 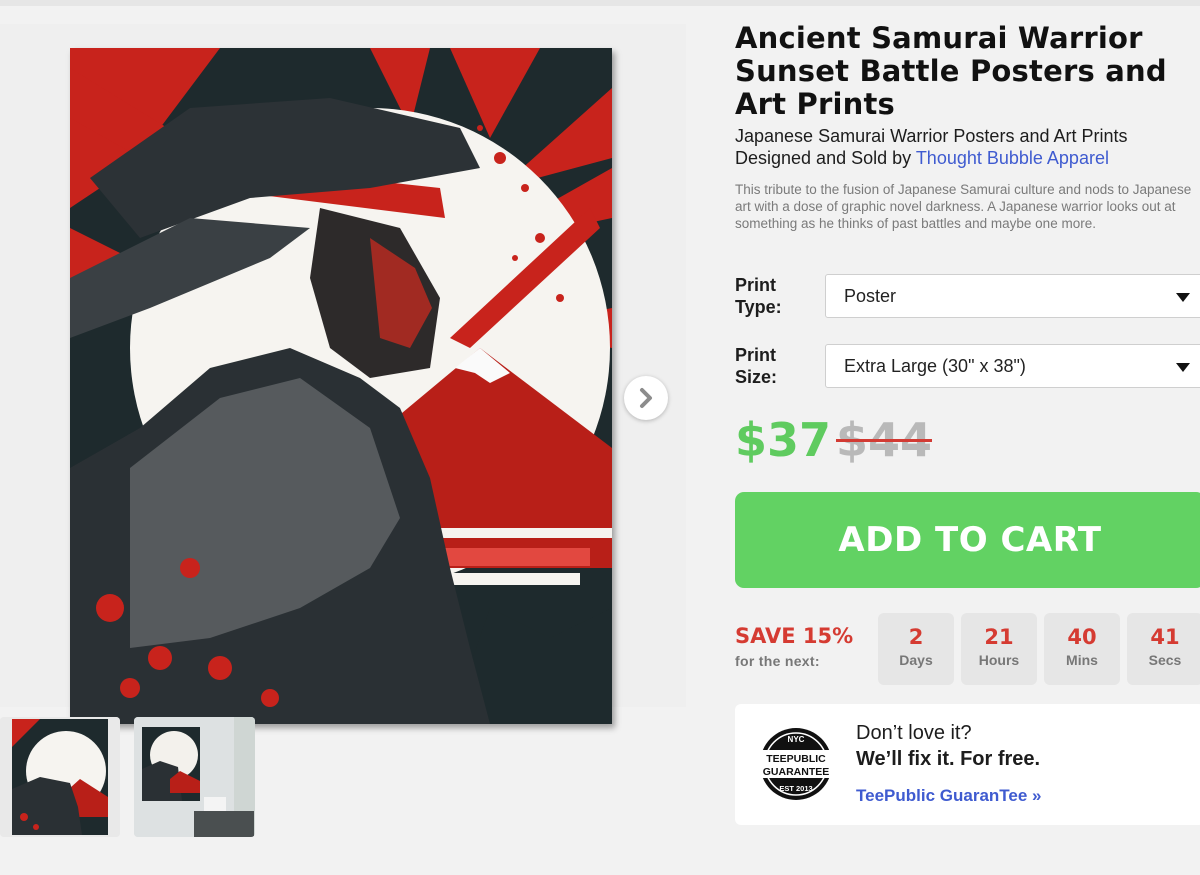 What do you see at coordinates (870, 295) in the screenshot?
I see `print-type-value: Poster` at bounding box center [870, 295].